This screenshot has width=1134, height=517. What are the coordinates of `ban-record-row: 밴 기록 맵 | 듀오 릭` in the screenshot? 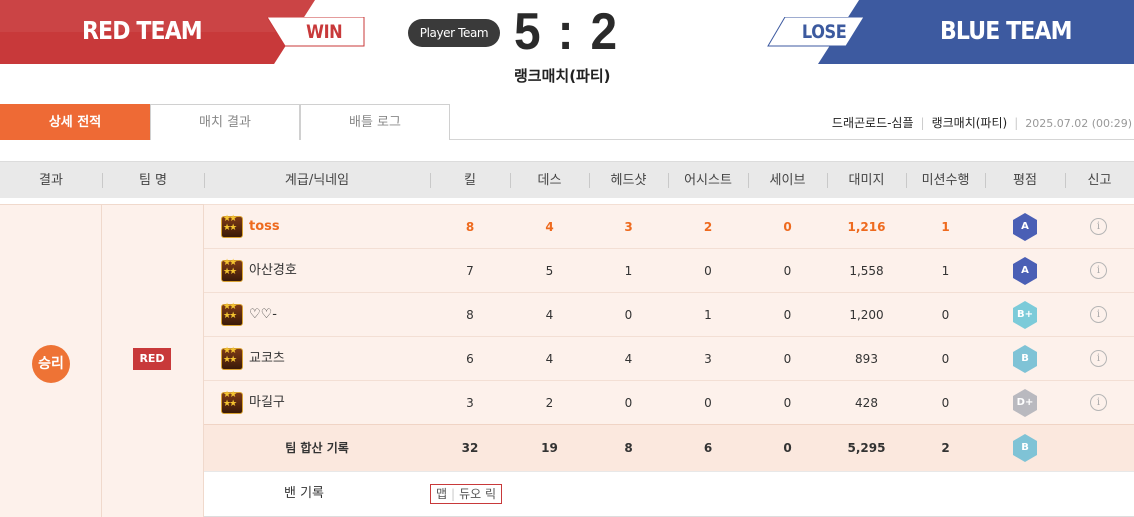 It's located at (669, 494).